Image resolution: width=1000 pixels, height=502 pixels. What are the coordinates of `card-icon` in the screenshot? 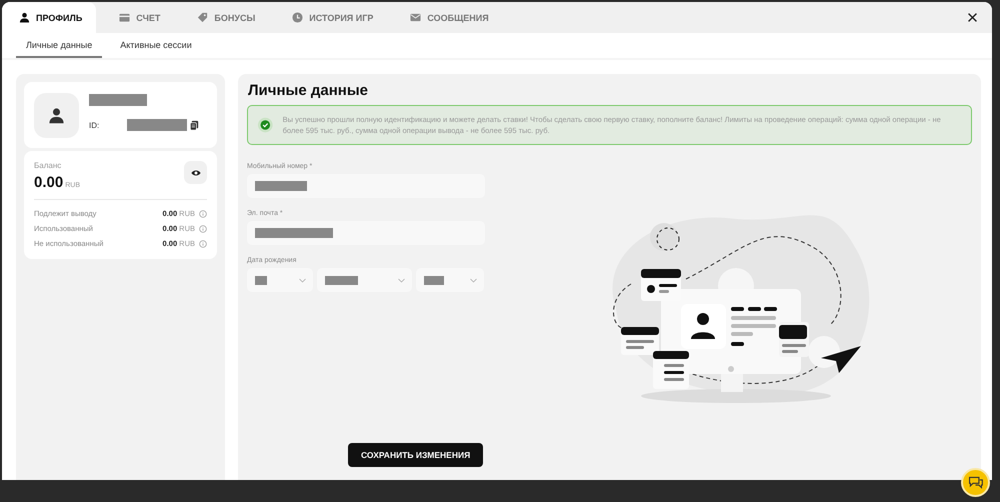 It's located at (124, 17).